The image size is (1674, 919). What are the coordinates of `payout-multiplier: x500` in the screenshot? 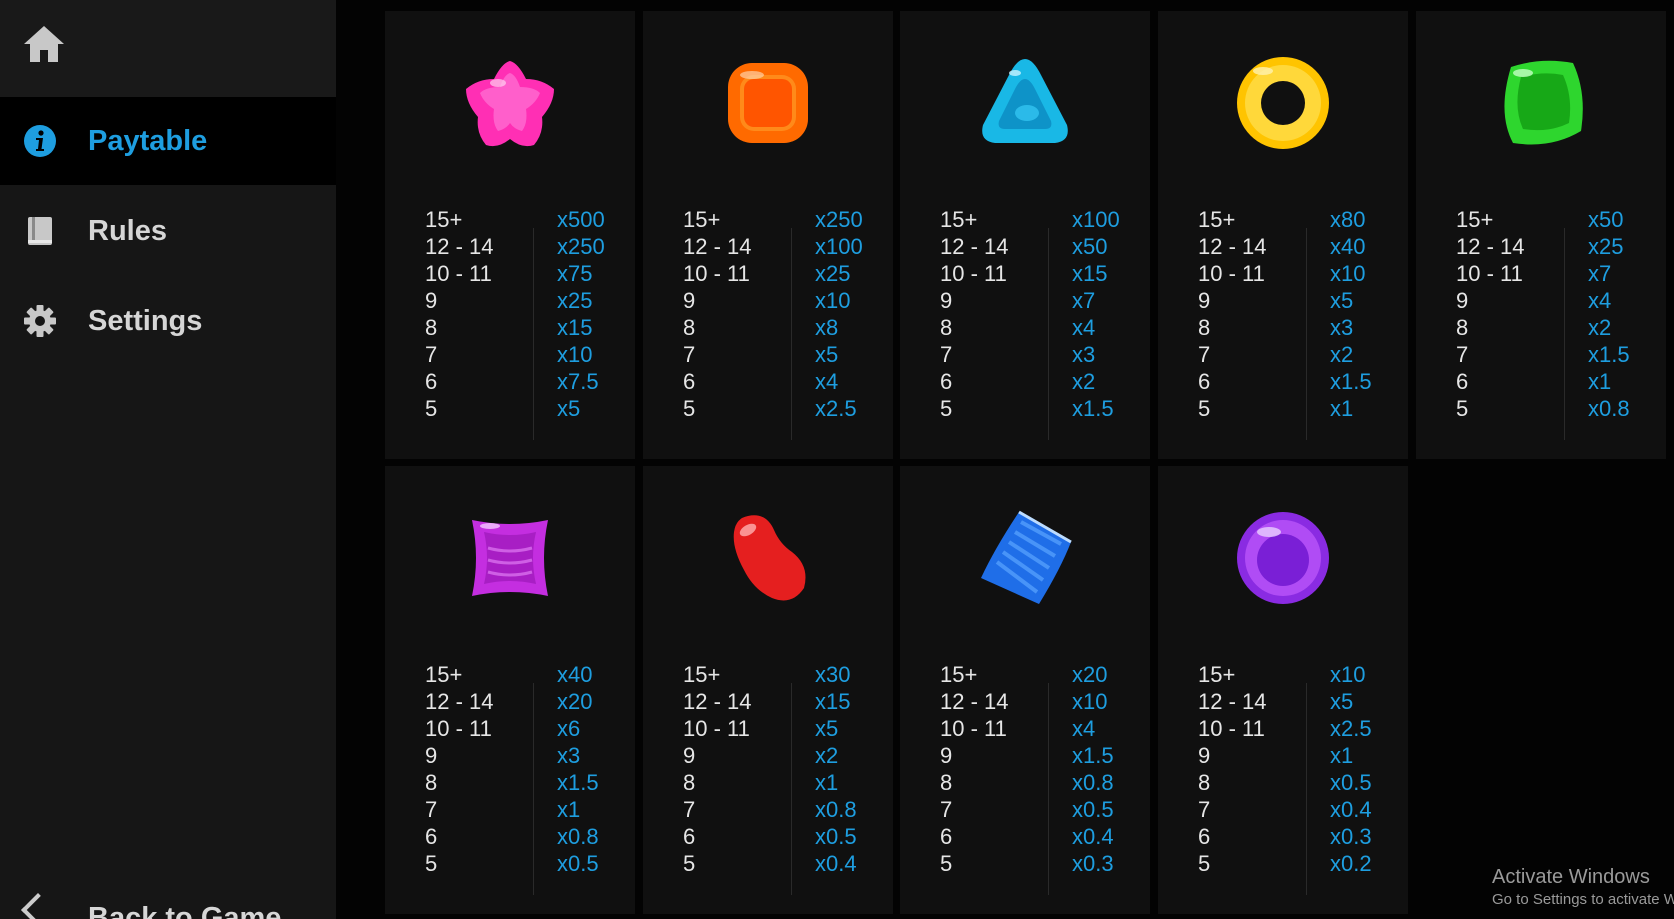 It's located at (581, 219).